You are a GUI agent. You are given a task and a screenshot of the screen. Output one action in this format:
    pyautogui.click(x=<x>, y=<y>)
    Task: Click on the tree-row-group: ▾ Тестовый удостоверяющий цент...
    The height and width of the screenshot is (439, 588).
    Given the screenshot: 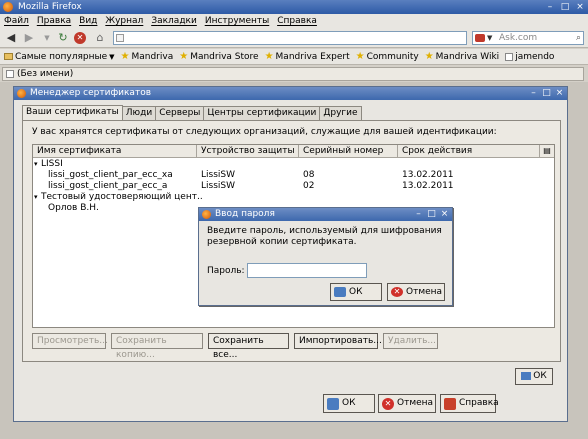 What is the action you would take?
    pyautogui.click(x=293, y=197)
    